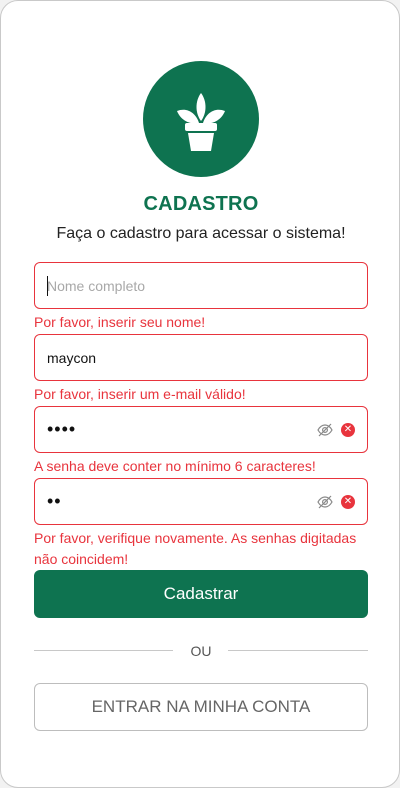 The height and width of the screenshot is (788, 400). I want to click on page-title: CADASTRO, so click(201, 204).